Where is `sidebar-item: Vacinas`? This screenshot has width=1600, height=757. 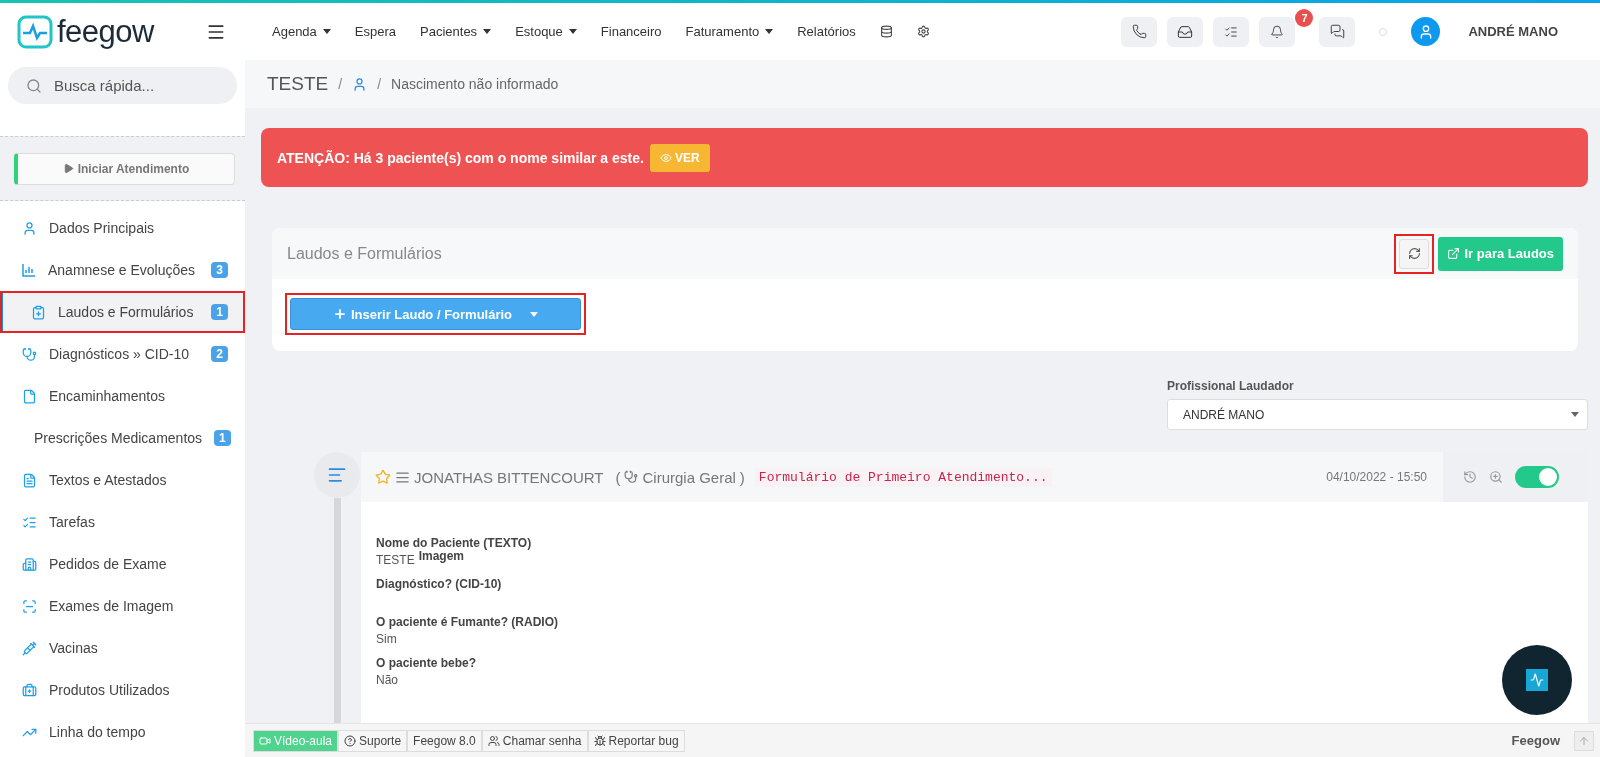
sidebar-item: Vacinas is located at coordinates (122, 648).